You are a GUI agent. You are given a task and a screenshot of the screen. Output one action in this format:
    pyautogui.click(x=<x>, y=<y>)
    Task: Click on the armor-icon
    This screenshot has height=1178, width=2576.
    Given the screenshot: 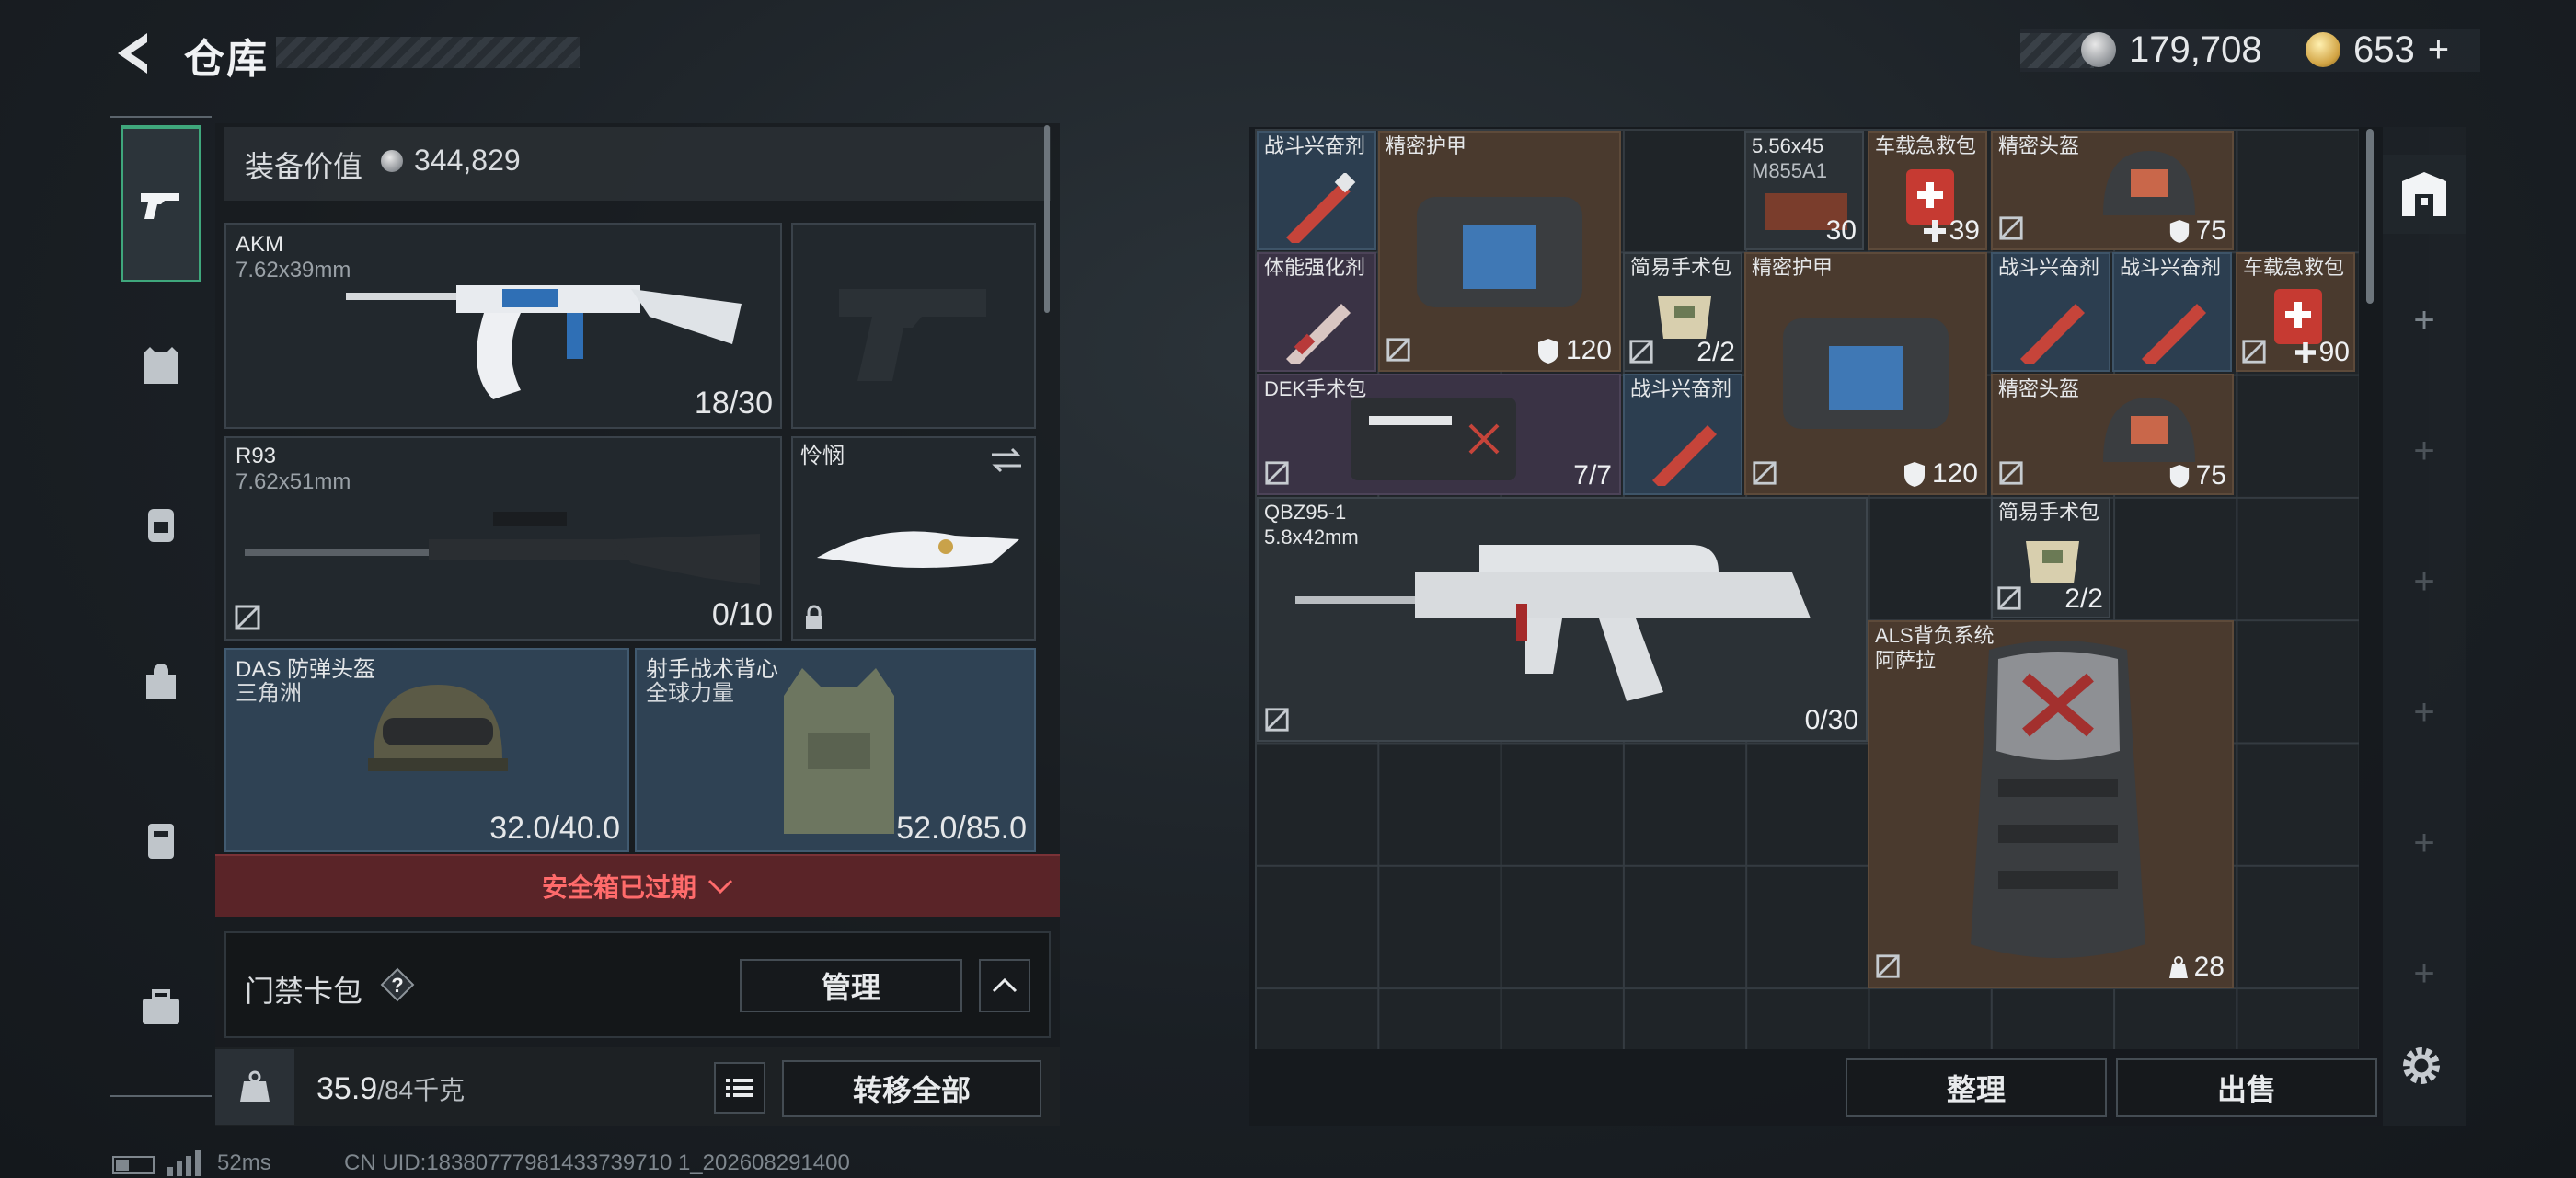 What is the action you would take?
    pyautogui.click(x=1866, y=373)
    